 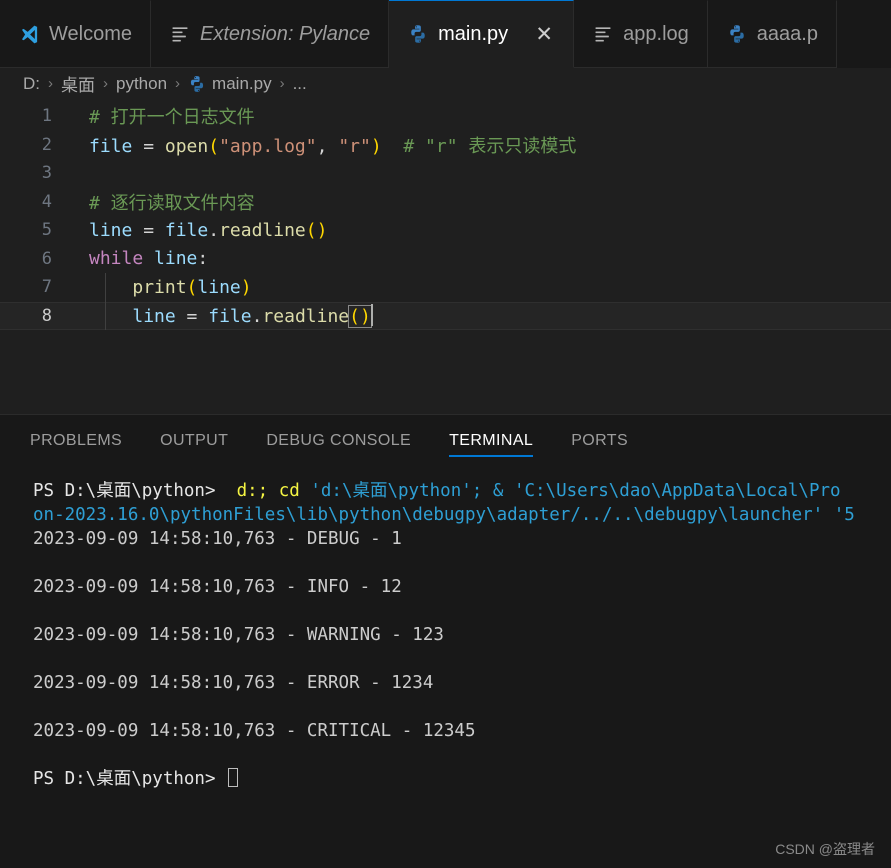 I want to click on panel-tab-bar: PROBLEMS OUTPUT DEBUG CONSOLE TERMINAL PORTS, so click(x=445, y=441).